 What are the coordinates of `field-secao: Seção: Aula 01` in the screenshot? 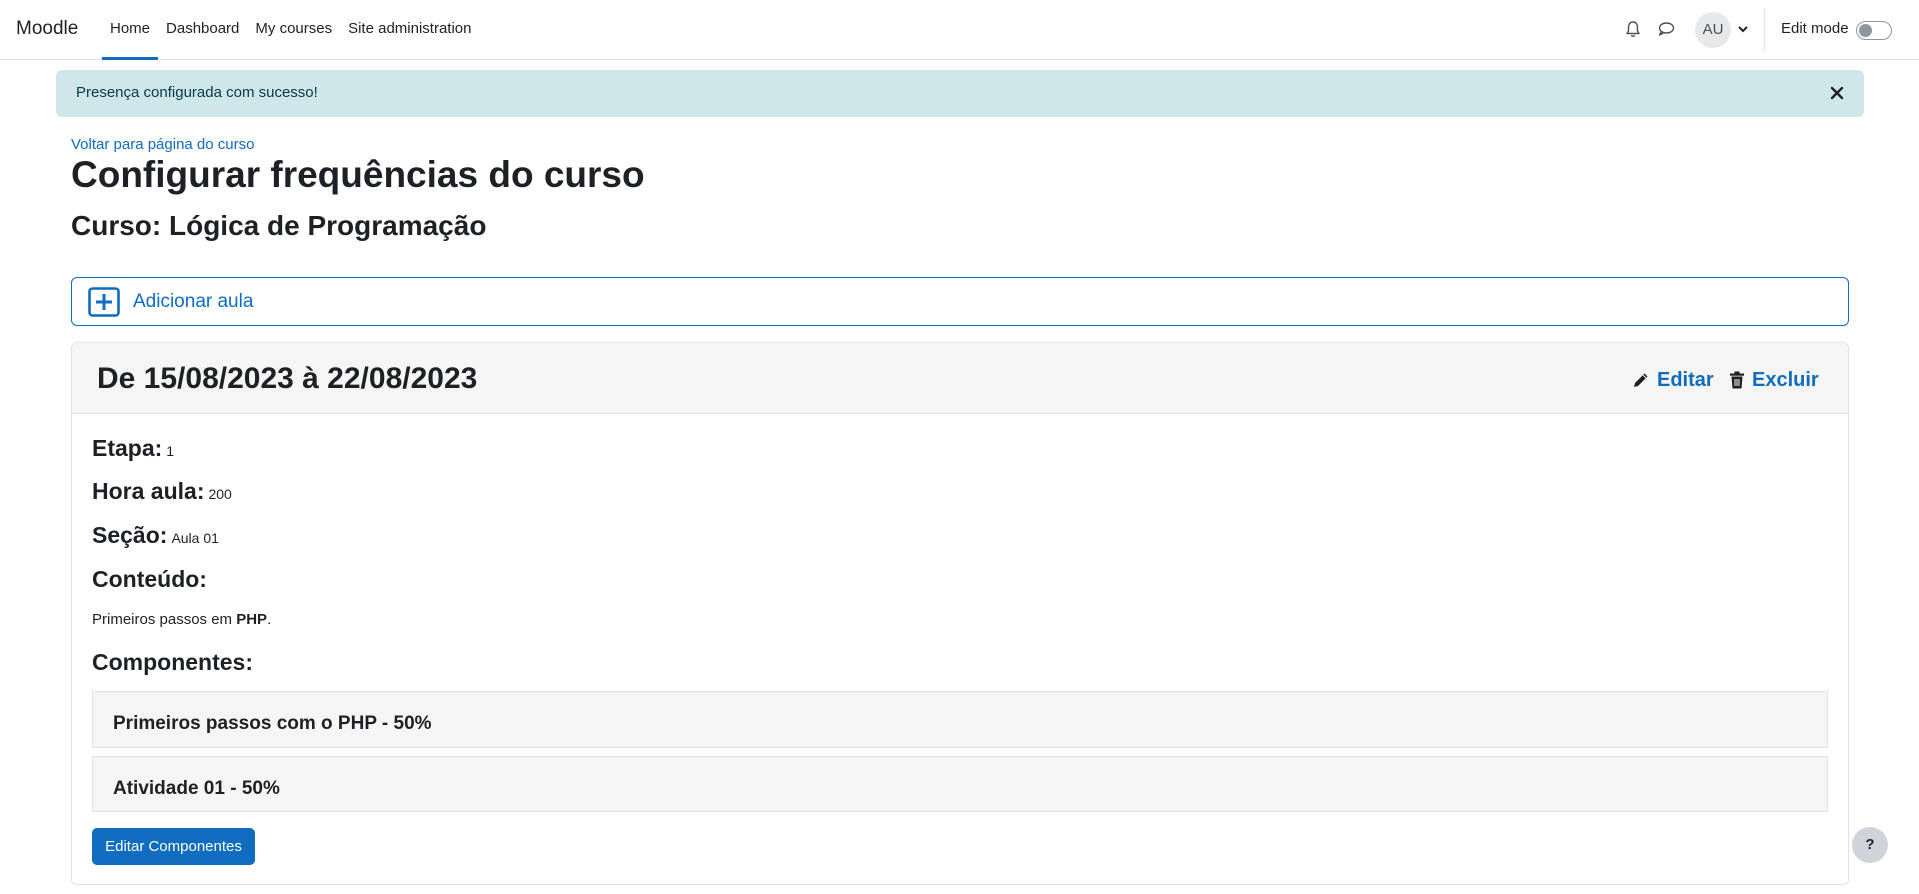 It's located at (155, 535).